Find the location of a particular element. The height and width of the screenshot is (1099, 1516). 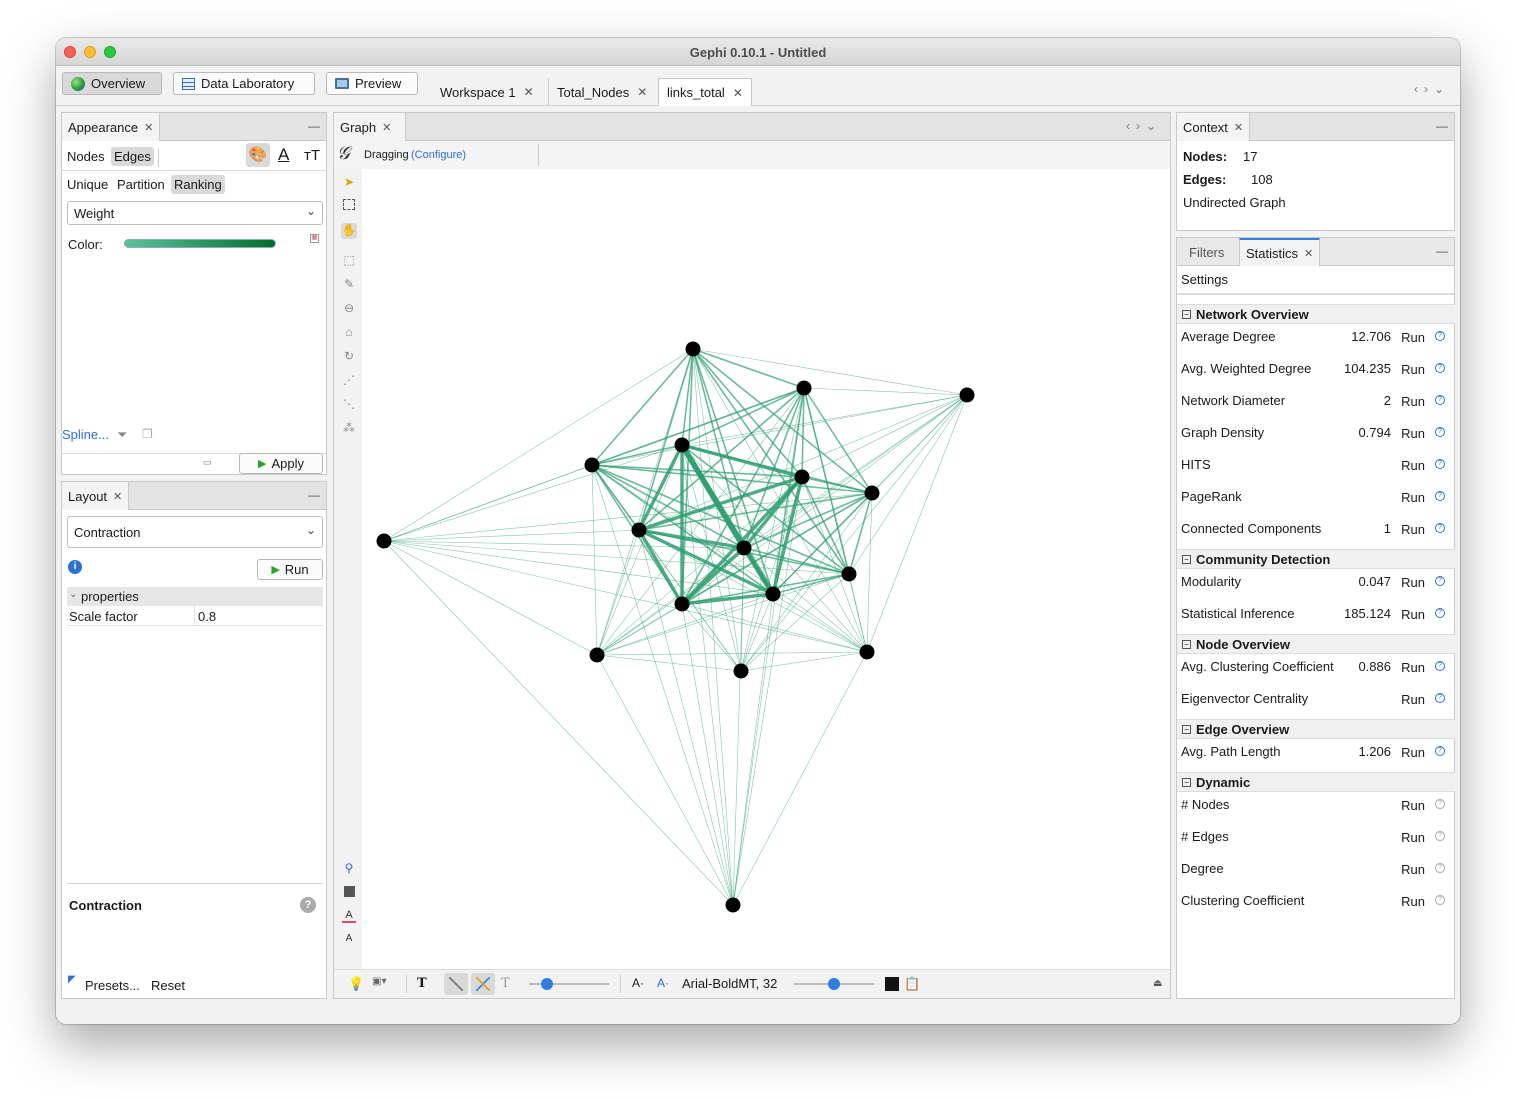

settings-button: Settings is located at coordinates (1204, 279).